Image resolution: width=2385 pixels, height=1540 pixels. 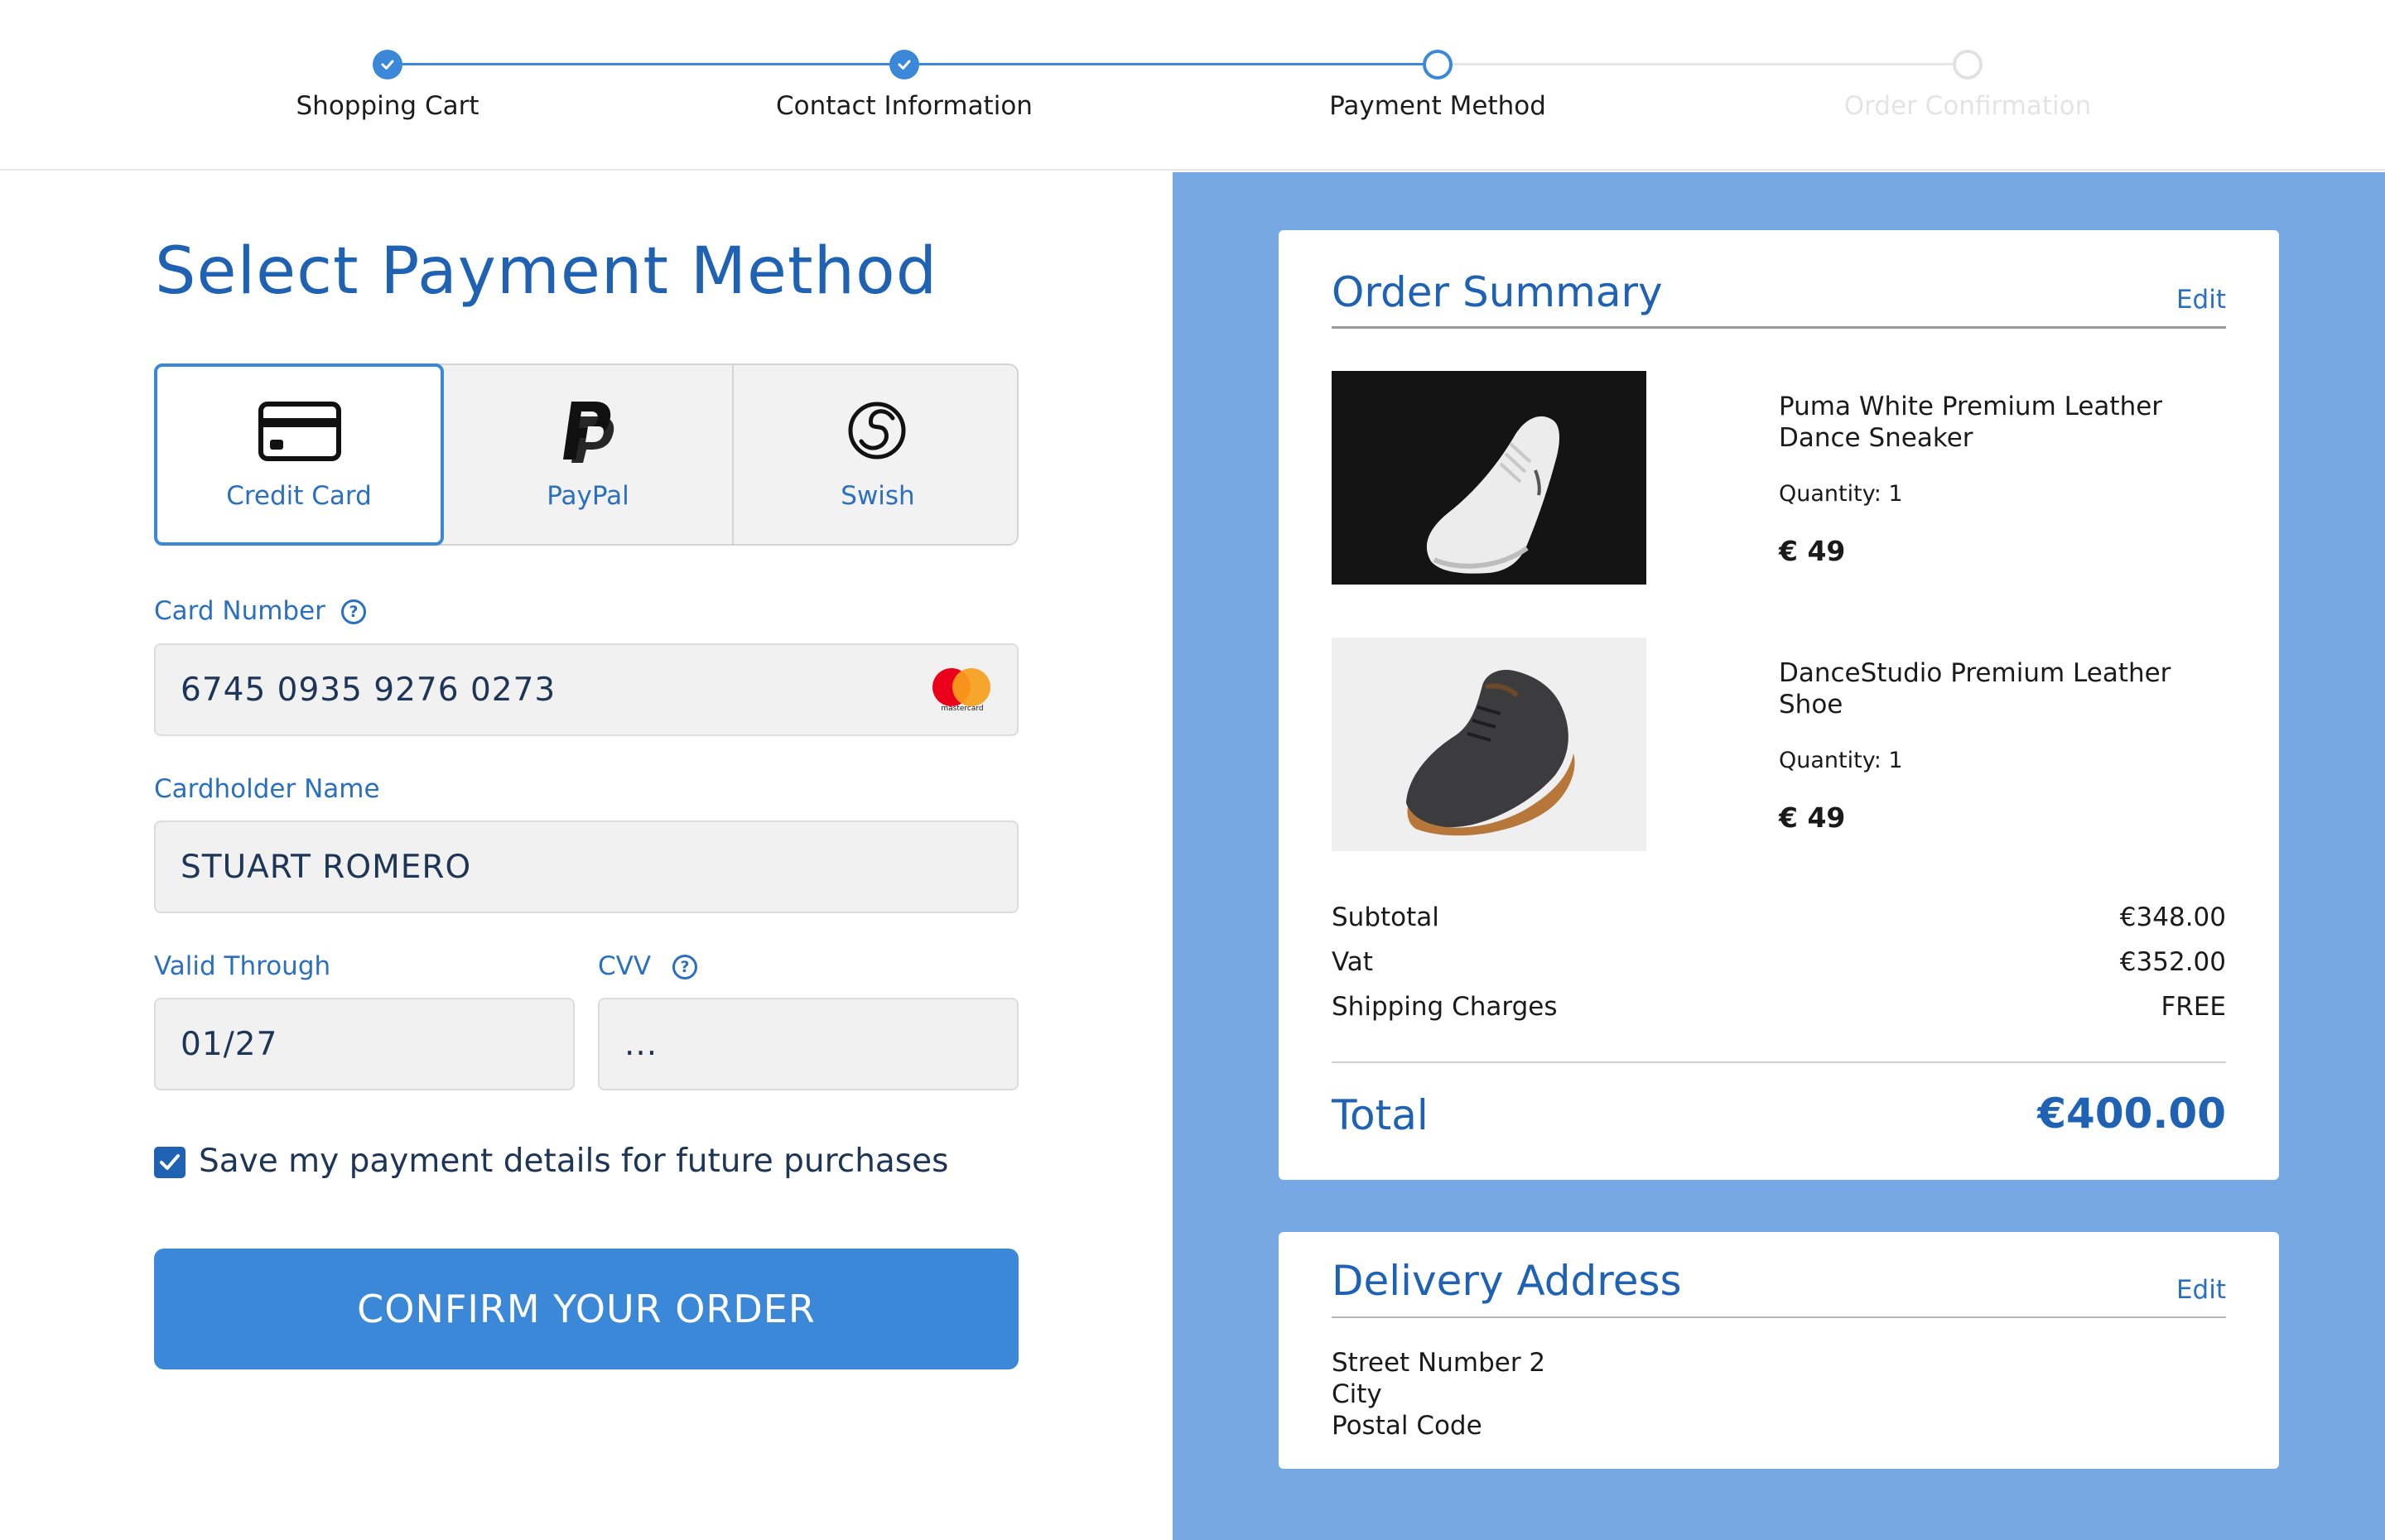 I want to click on order-summary-edit-link: Edit, so click(x=2201, y=300).